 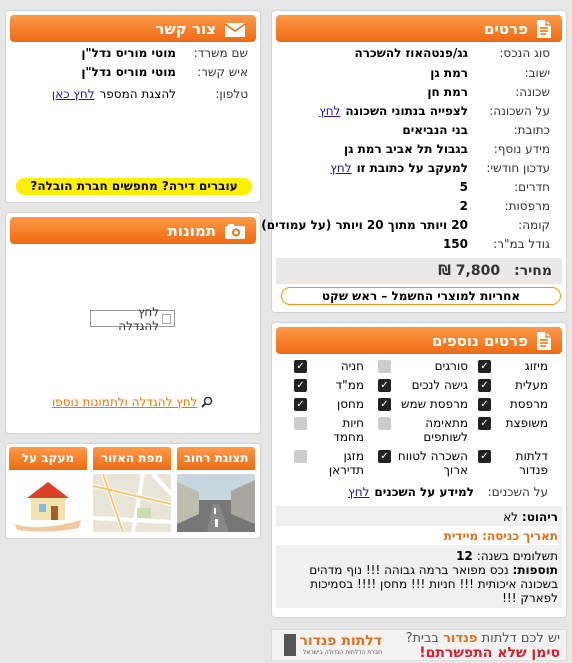 I want to click on thumb-area-map: מפת האזור, so click(x=132, y=489).